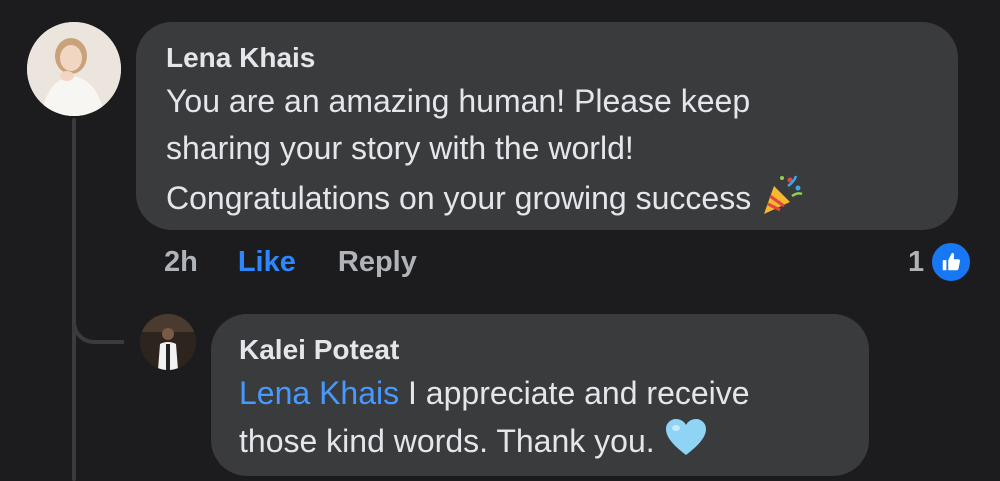 Image resolution: width=1000 pixels, height=481 pixels. I want to click on like-button: Like, so click(267, 262).